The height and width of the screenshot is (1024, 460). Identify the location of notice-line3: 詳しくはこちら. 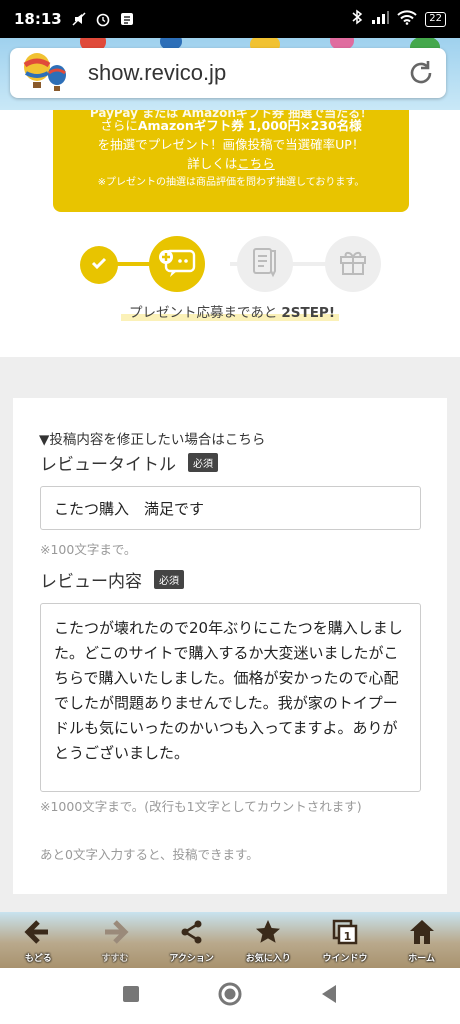
(231, 163).